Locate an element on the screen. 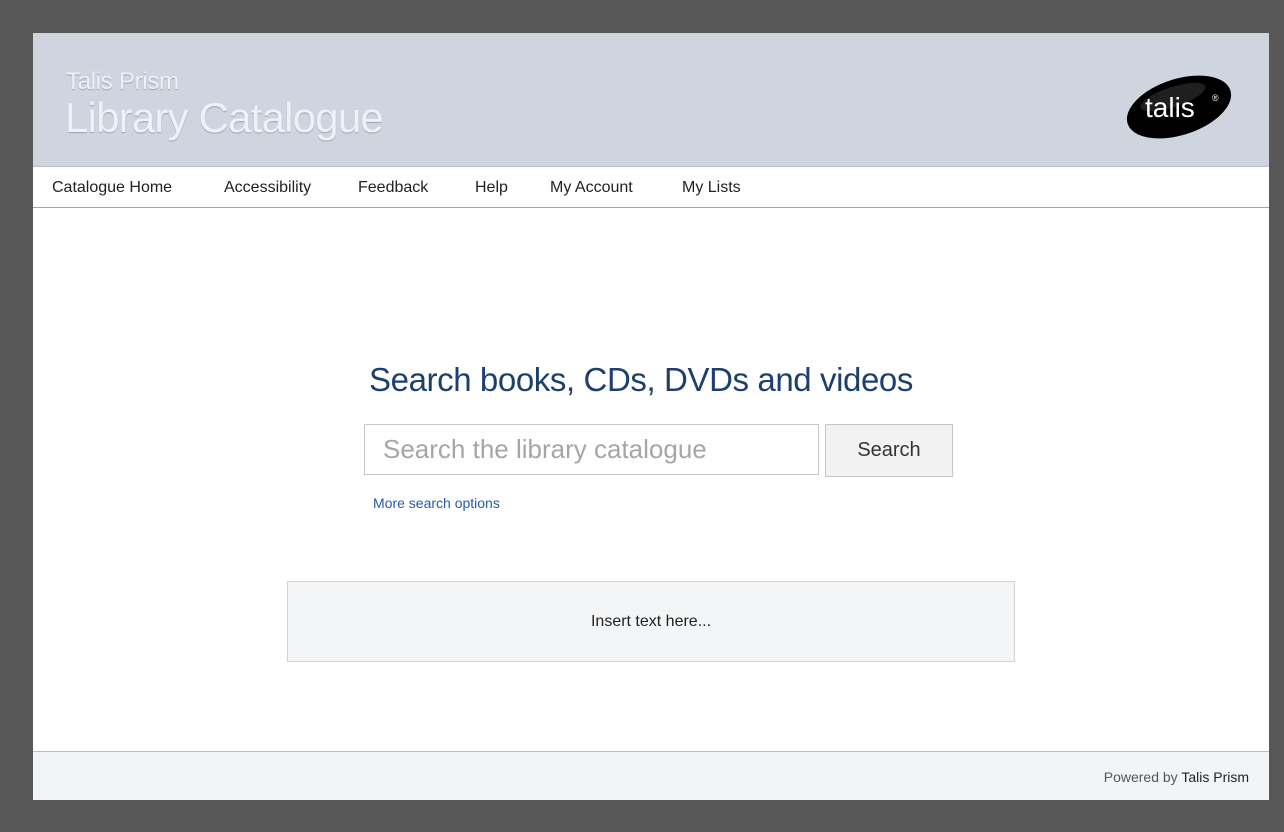 Image resolution: width=1284 pixels, height=832 pixels. logo-registered-mark: ® is located at coordinates (1215, 98).